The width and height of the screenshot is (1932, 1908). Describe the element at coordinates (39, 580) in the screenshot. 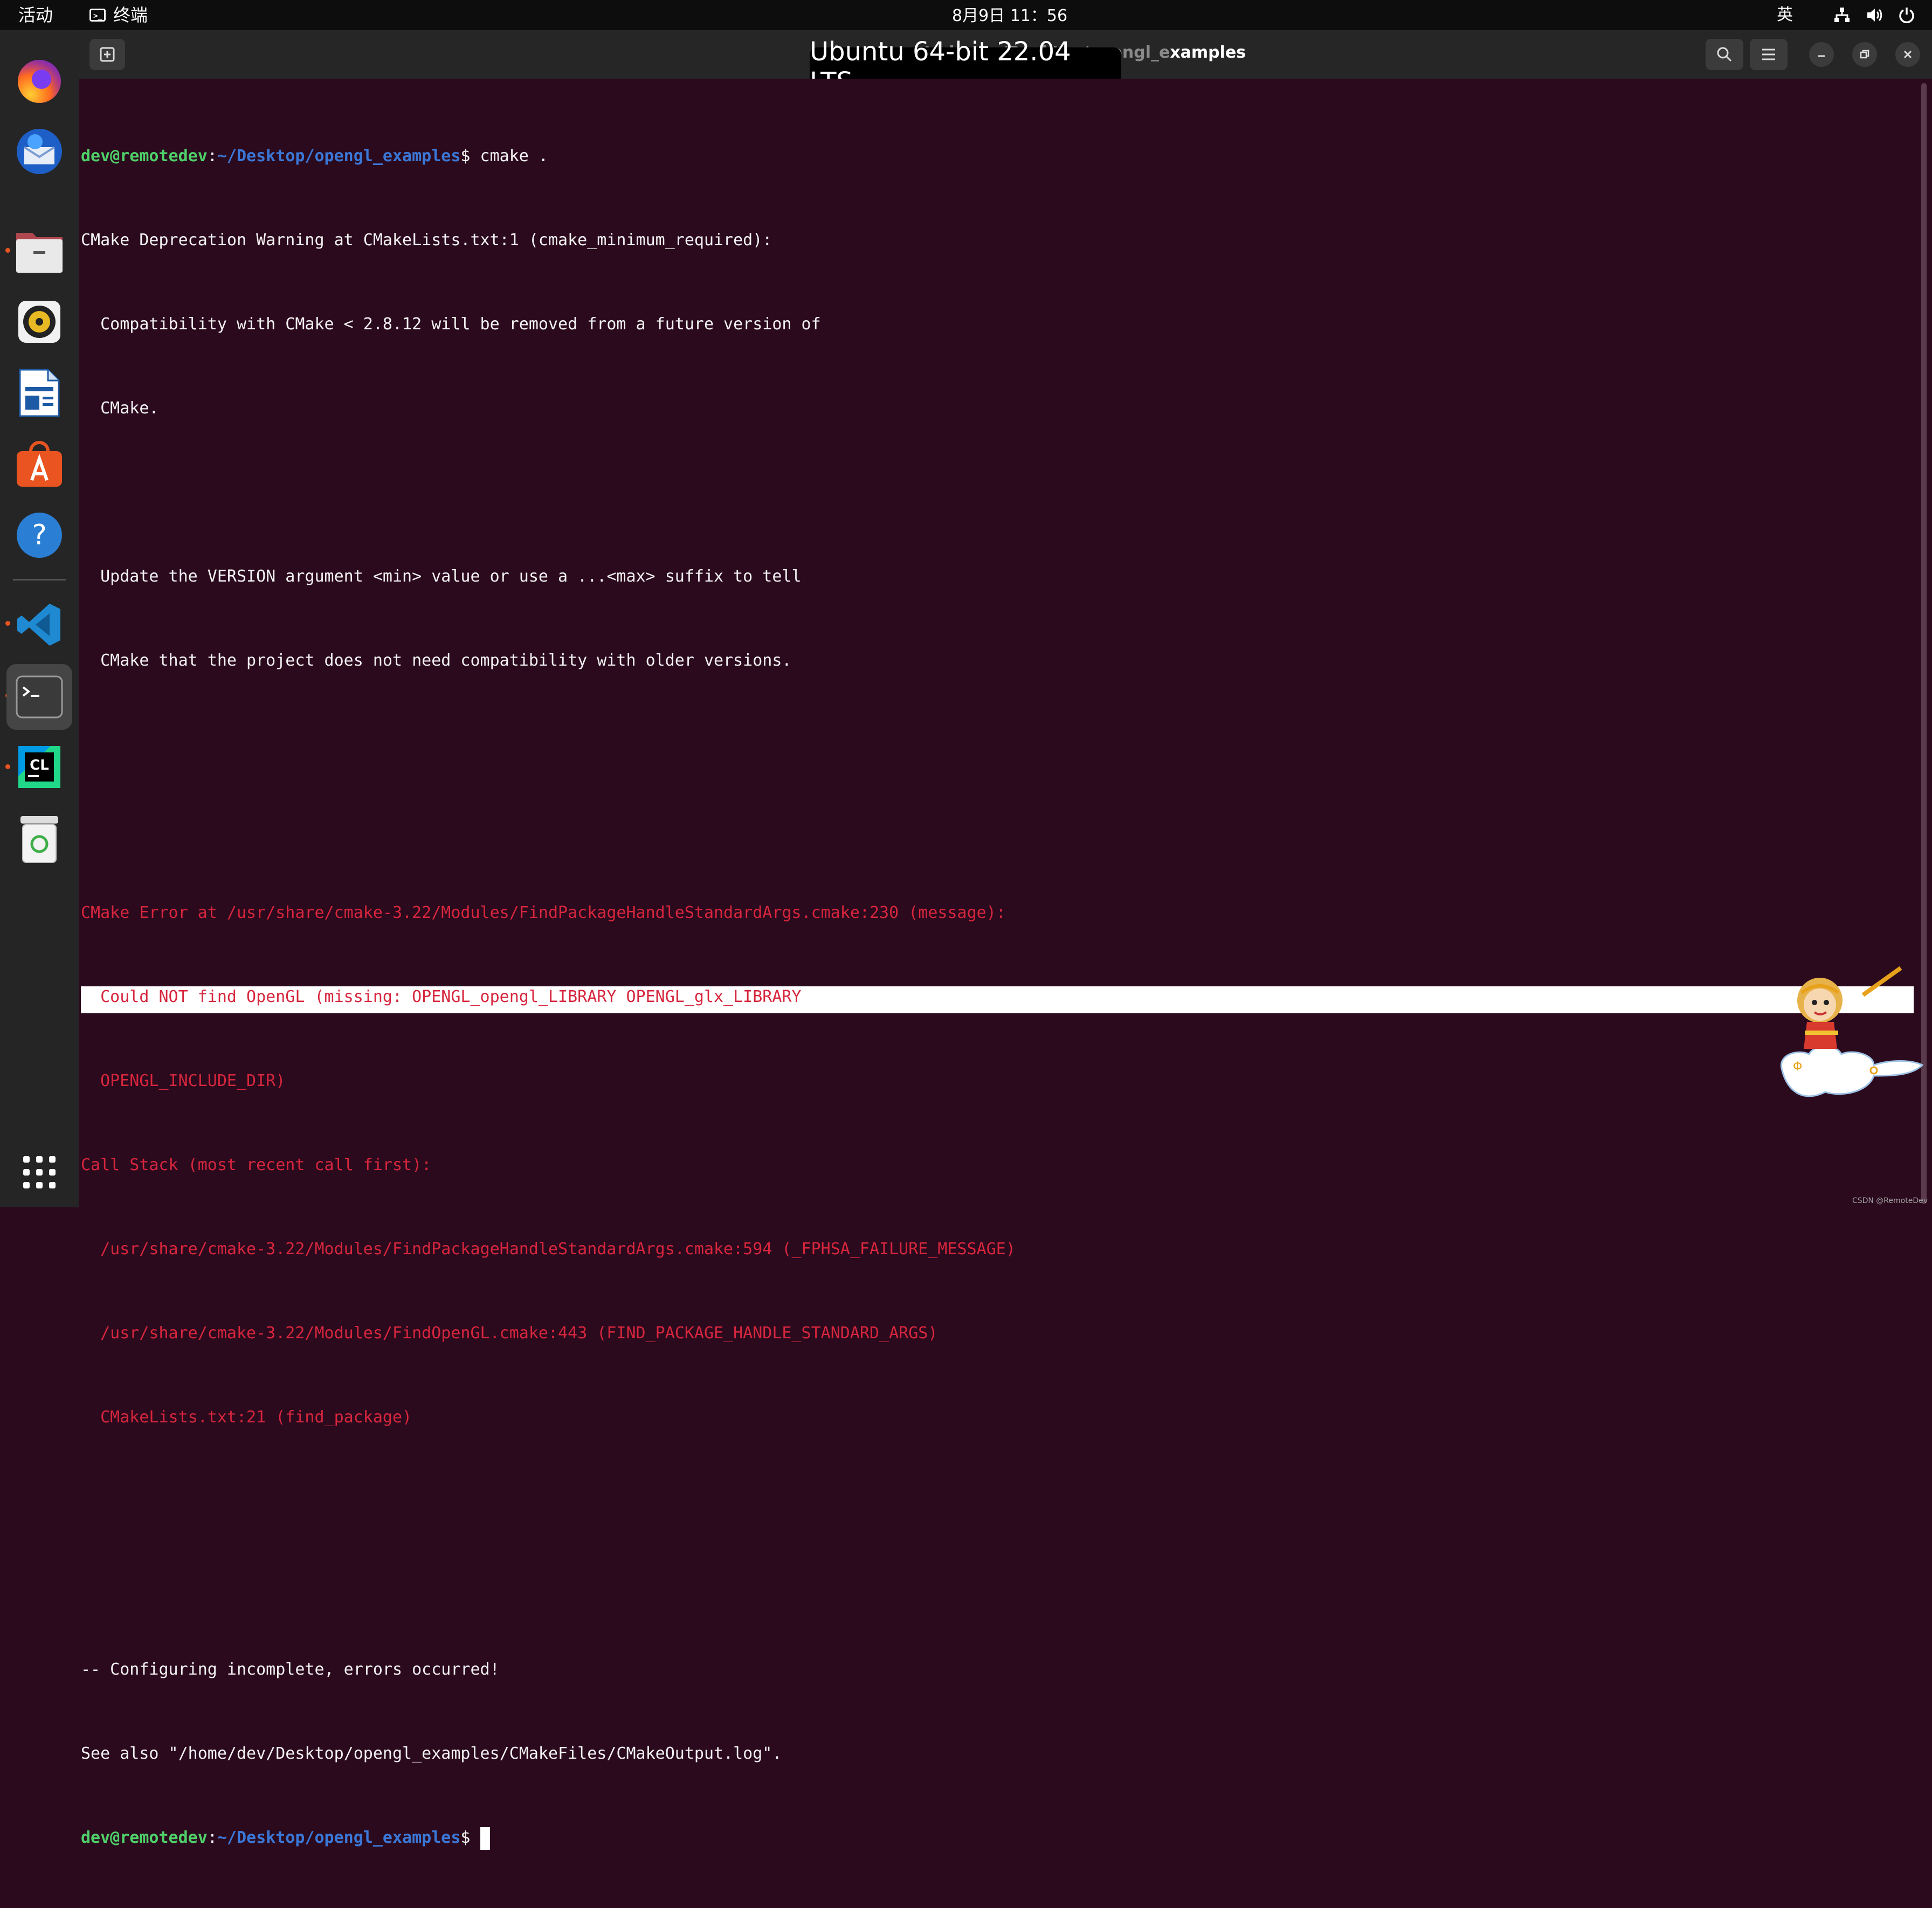

I see `dock-separator` at that location.